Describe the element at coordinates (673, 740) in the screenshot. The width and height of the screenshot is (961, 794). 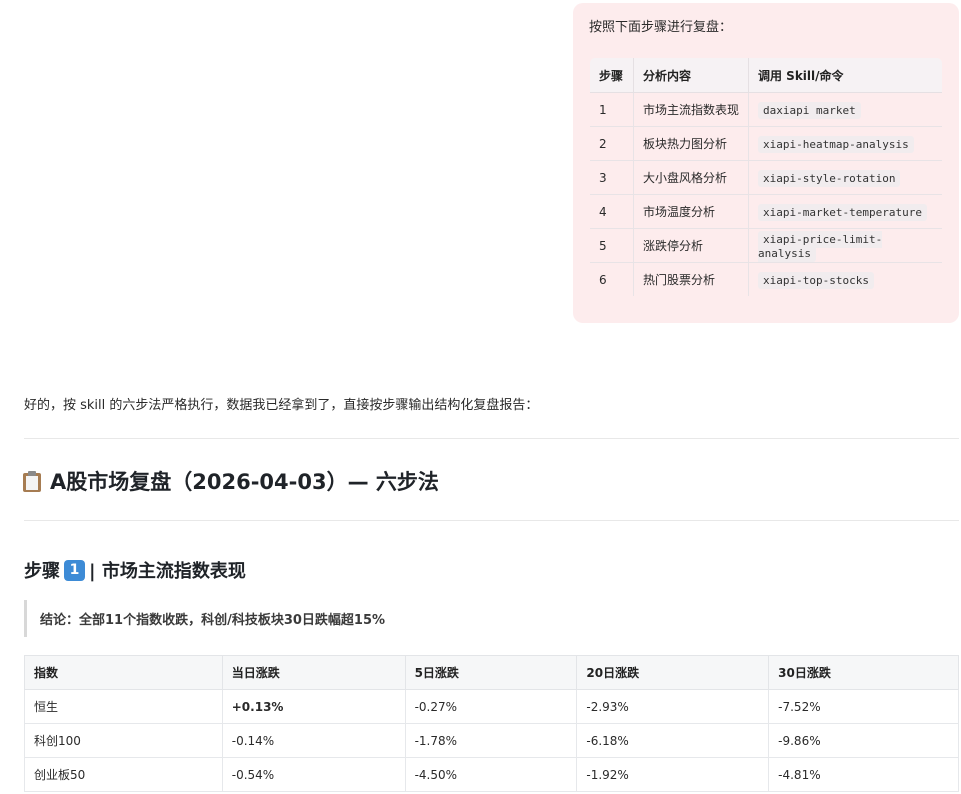
I see `change-20d: -6.18%` at that location.